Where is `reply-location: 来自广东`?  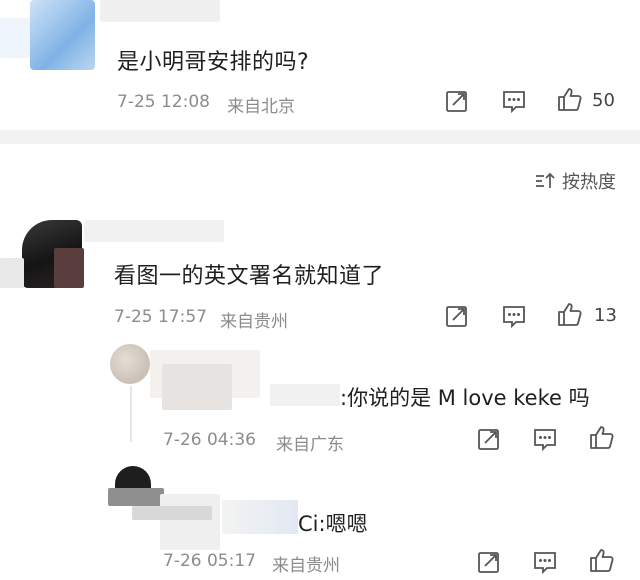
reply-location: 来自广东 is located at coordinates (310, 445).